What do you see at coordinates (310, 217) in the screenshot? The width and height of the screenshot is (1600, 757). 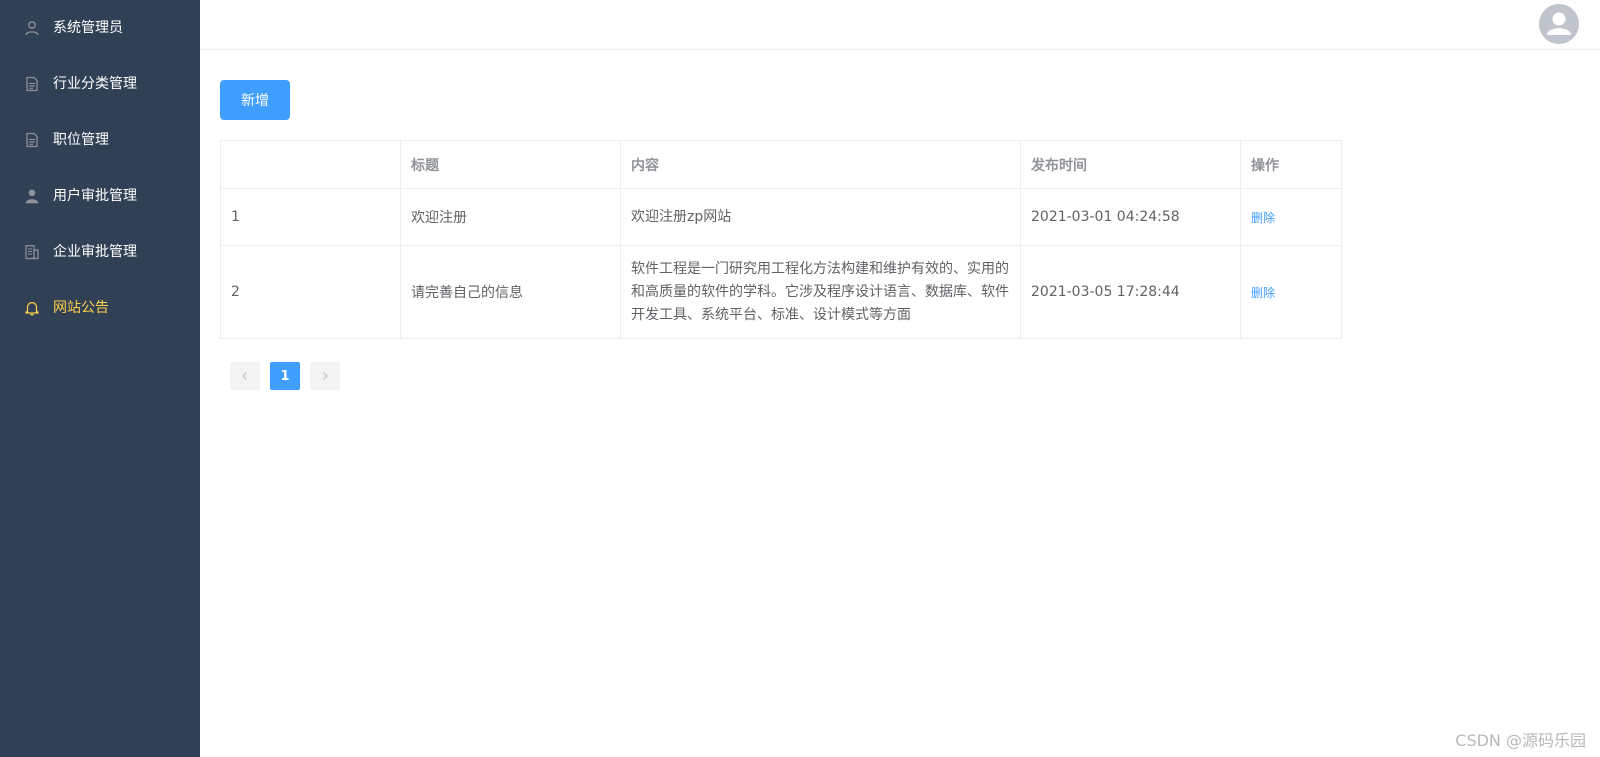 I see `cell-index: 1` at bounding box center [310, 217].